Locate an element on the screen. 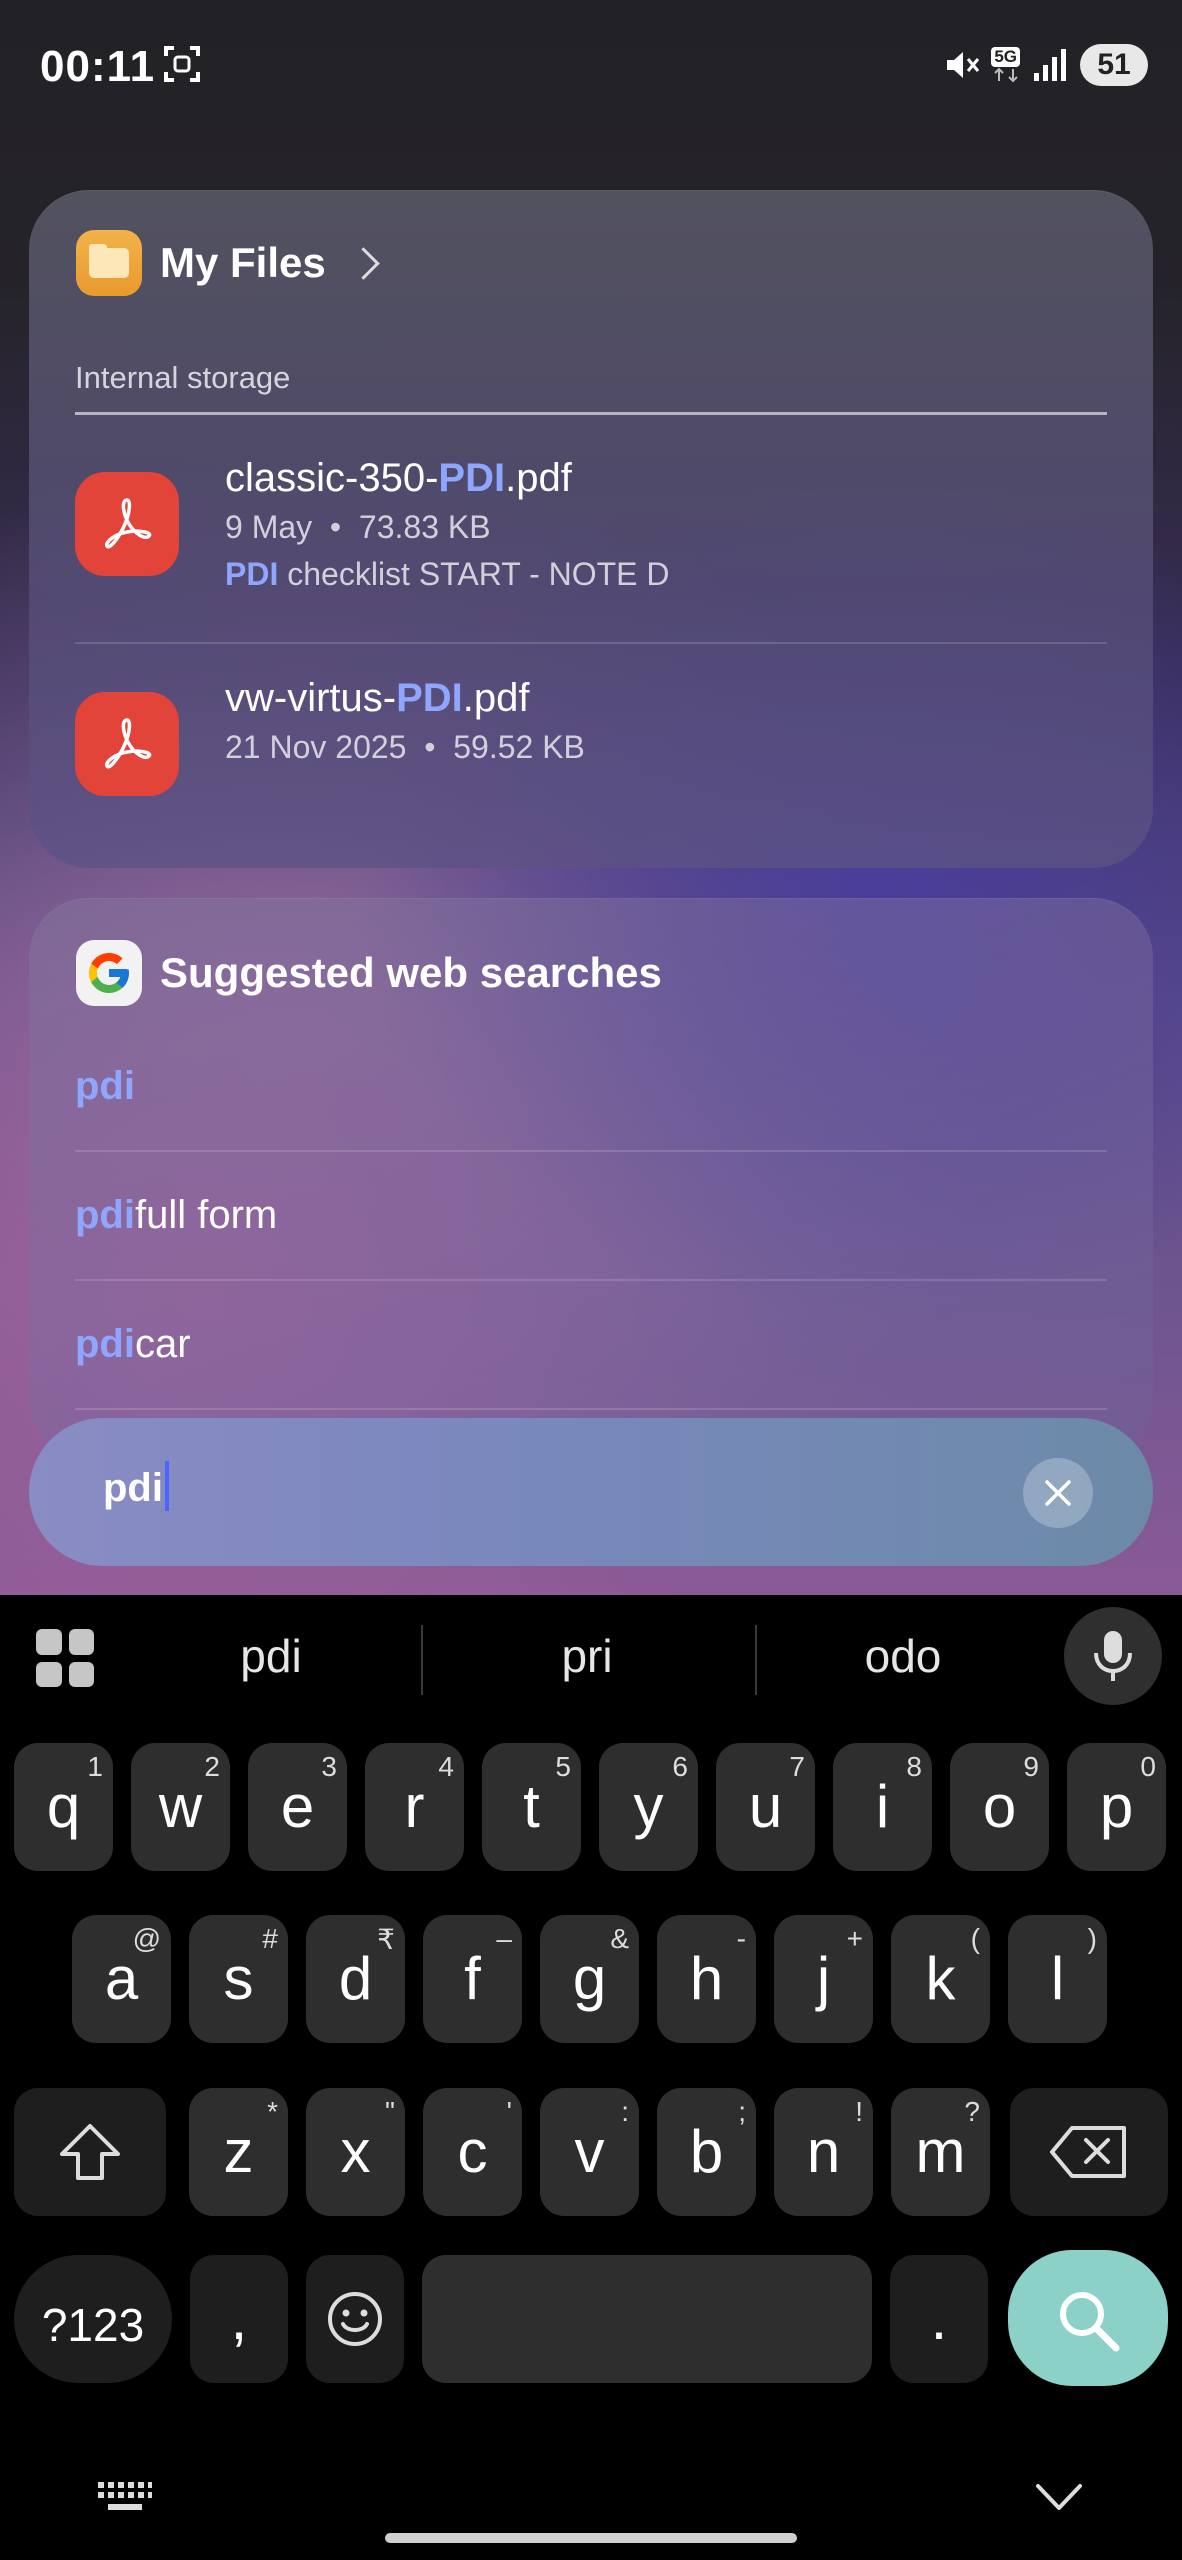  key-label: l is located at coordinates (1057, 1978).